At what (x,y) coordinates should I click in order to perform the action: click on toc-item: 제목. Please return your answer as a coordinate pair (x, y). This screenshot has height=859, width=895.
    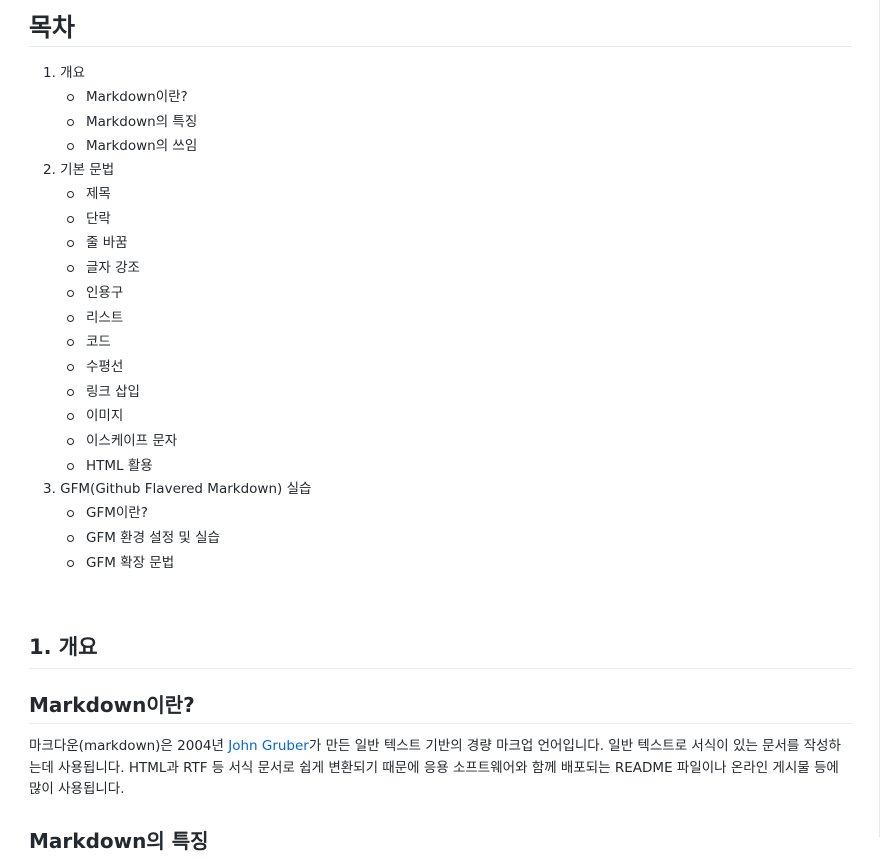
    Looking at the image, I should click on (440, 194).